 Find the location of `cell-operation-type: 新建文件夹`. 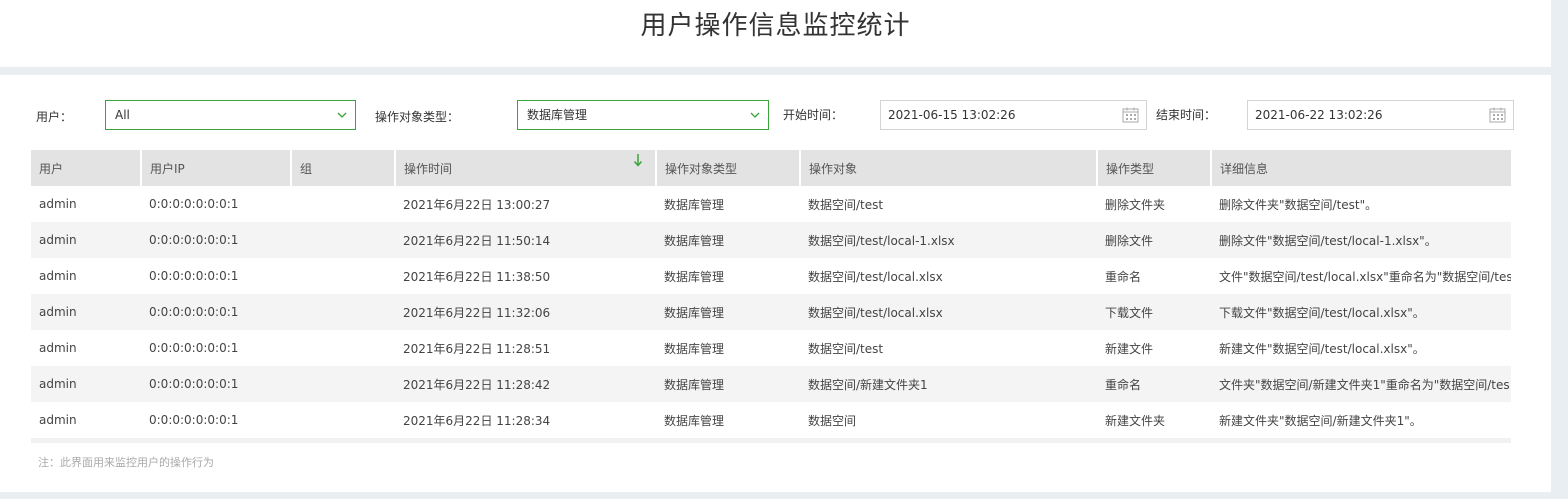

cell-operation-type: 新建文件夹 is located at coordinates (1154, 420).